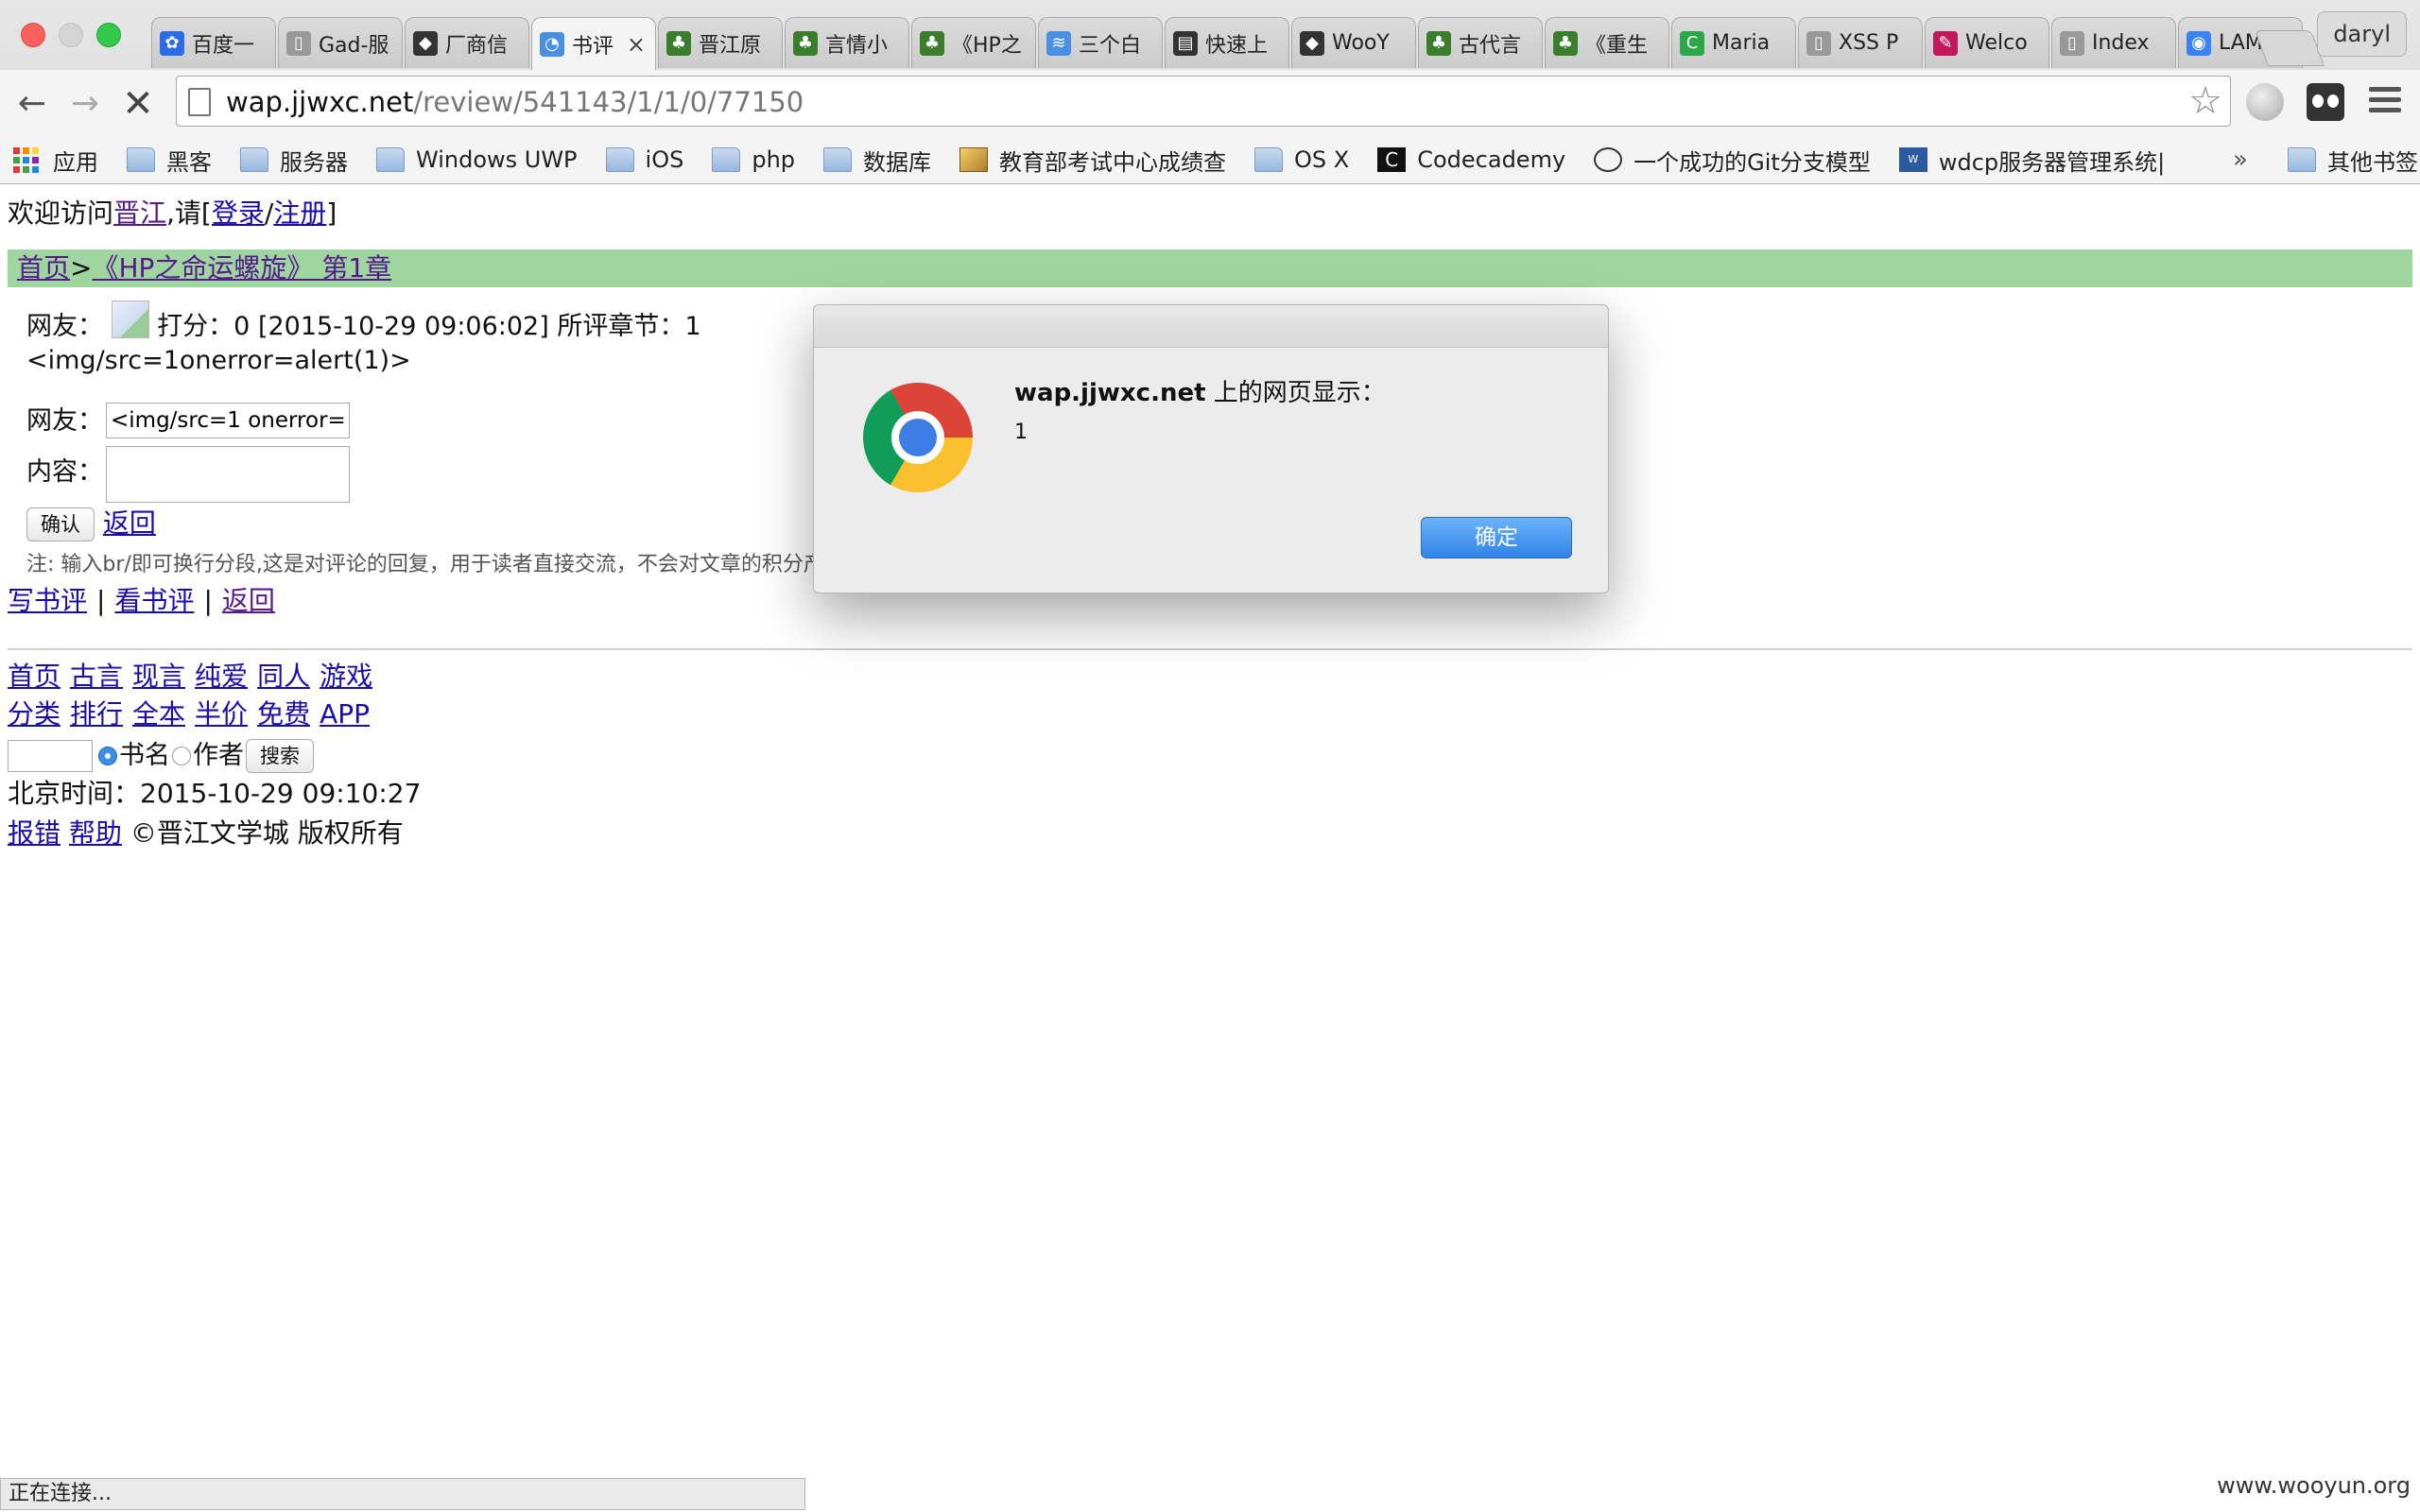 The height and width of the screenshot is (1512, 2420). What do you see at coordinates (193, 714) in the screenshot?
I see `nav-row-2: 分类 排行 全本 半价 免费 APP` at bounding box center [193, 714].